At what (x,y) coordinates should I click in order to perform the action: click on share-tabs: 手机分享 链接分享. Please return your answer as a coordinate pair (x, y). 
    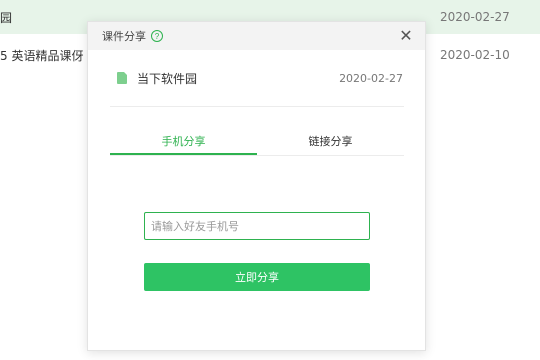
    Looking at the image, I should click on (257, 143).